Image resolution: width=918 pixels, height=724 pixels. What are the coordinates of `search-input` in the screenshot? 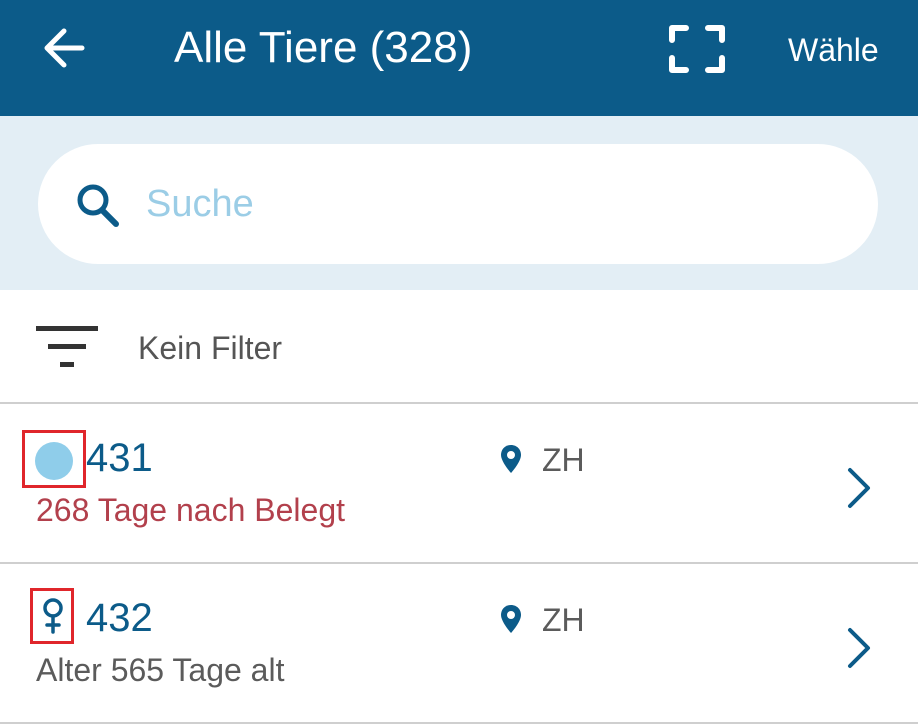 It's located at (486, 204).